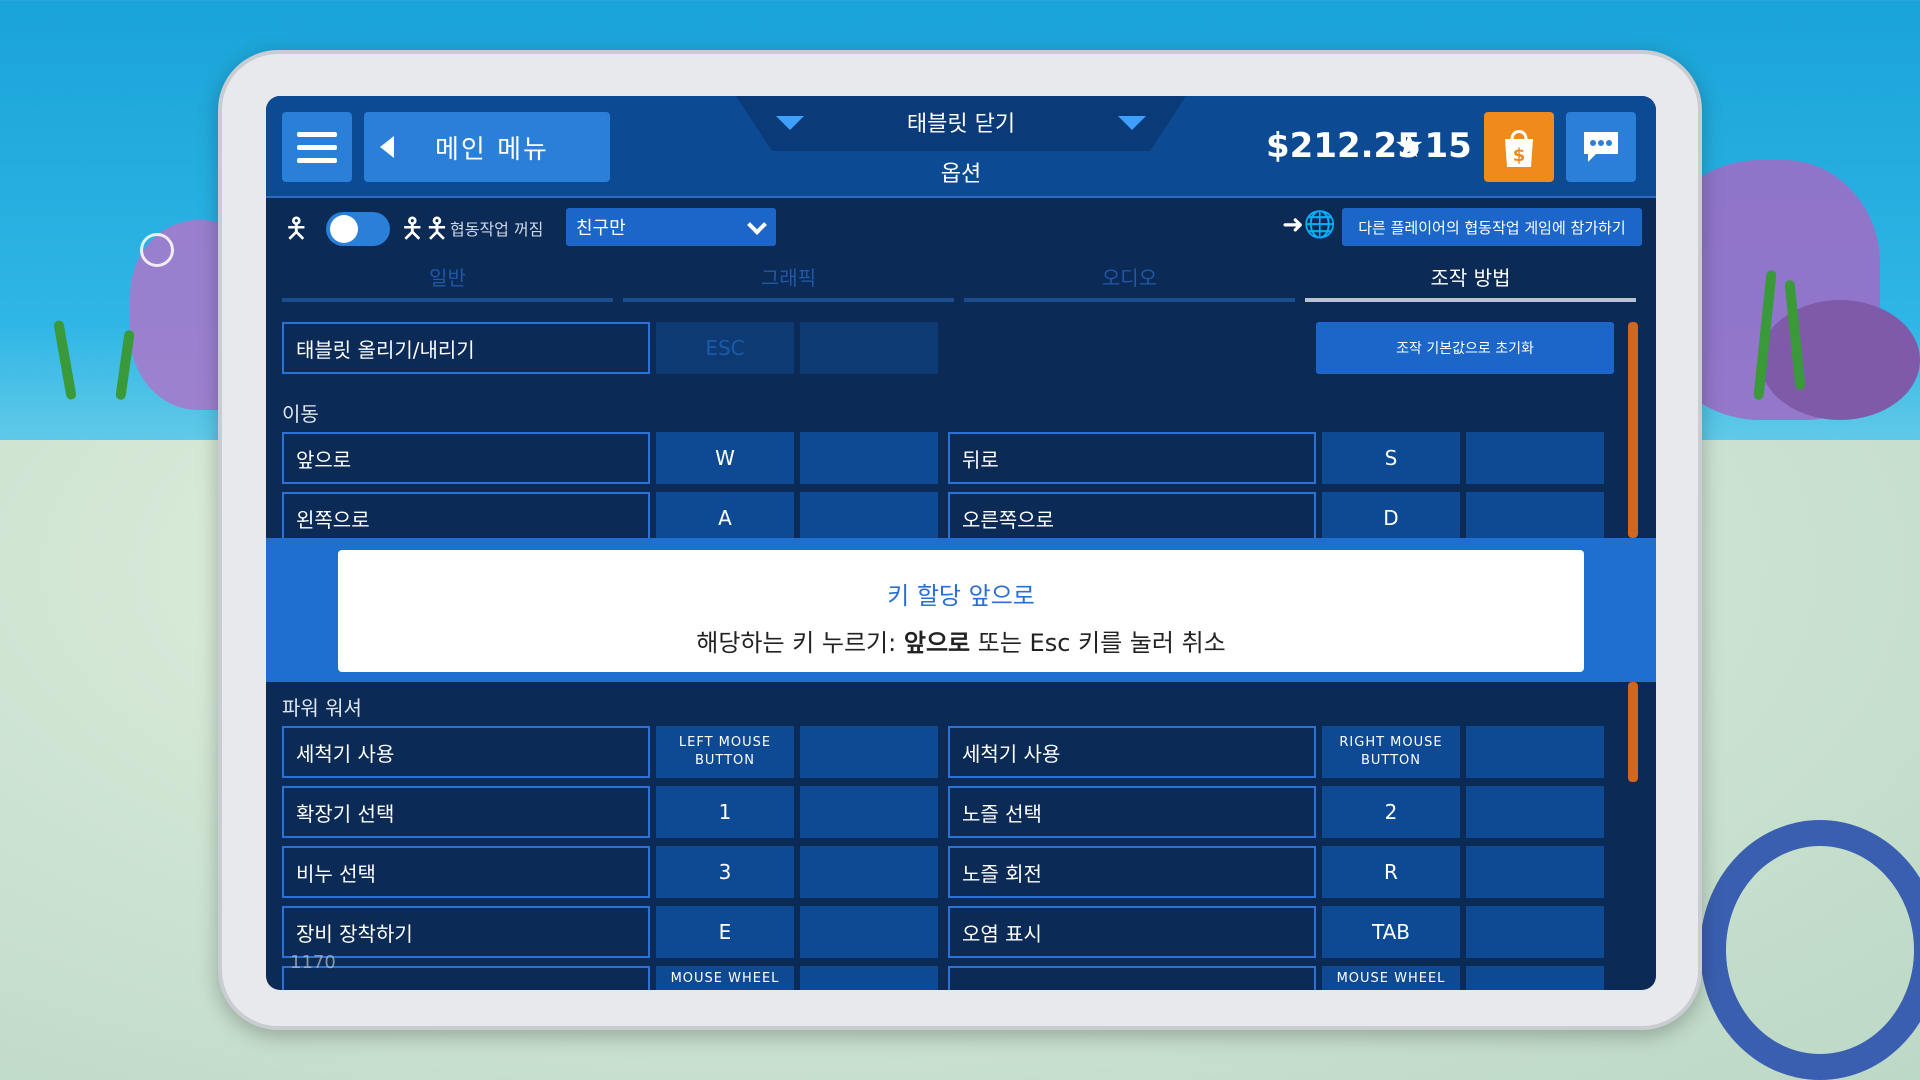 Image resolution: width=1920 pixels, height=1080 pixels. What do you see at coordinates (725, 518) in the screenshot?
I see `keybind-primary: A` at bounding box center [725, 518].